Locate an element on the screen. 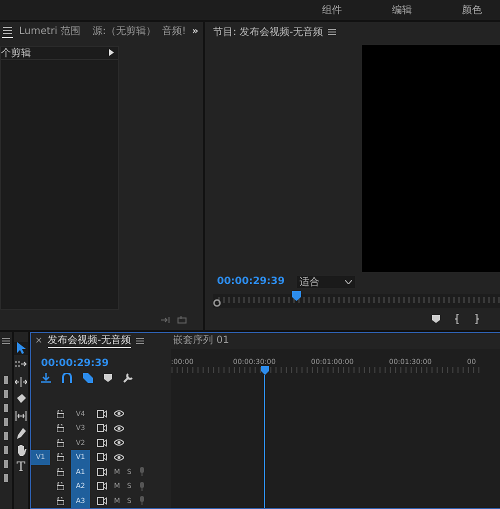  mark-out-icon is located at coordinates (477, 319).